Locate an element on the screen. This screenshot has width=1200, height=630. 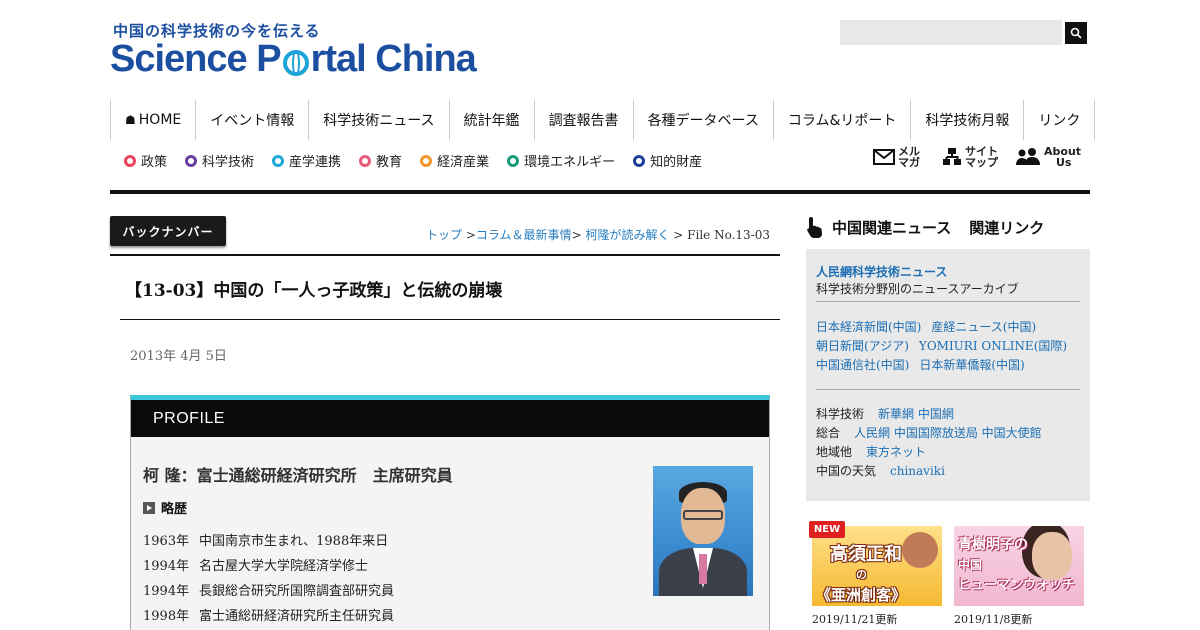
category-row: 科学技術 新華網 中国網 is located at coordinates (885, 414).